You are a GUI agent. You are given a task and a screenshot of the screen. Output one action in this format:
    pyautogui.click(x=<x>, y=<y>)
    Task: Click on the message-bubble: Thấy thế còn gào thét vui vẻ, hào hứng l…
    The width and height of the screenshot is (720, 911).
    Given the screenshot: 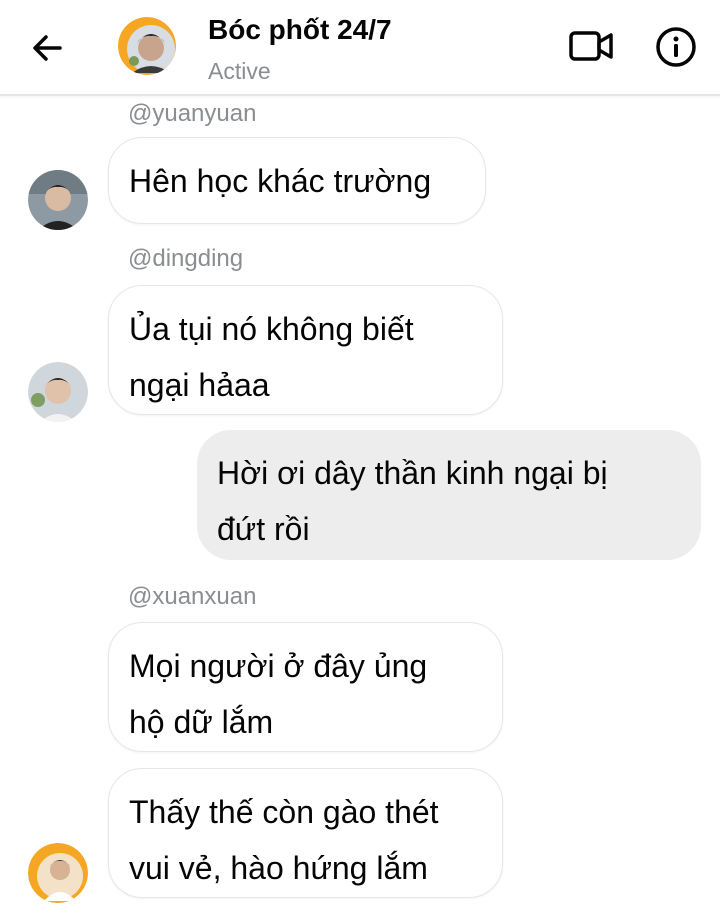 What is the action you would take?
    pyautogui.click(x=305, y=833)
    